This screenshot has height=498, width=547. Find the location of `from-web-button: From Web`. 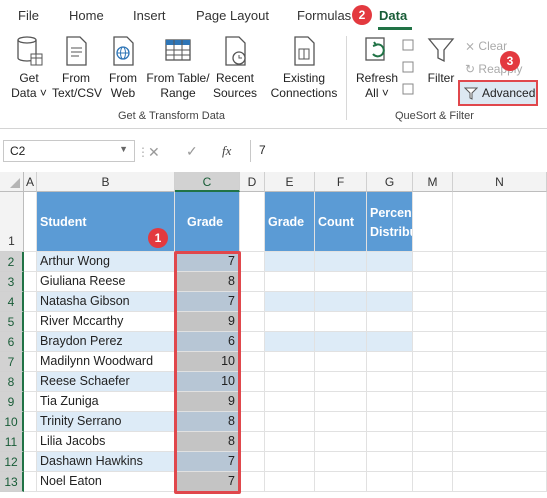

from-web-button: From Web is located at coordinates (123, 67).